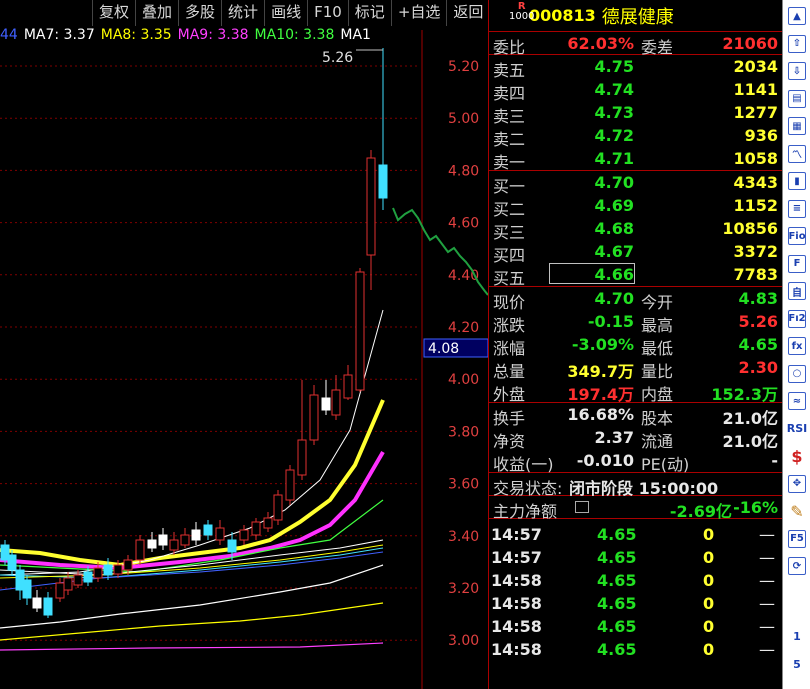  Describe the element at coordinates (635, 44) in the screenshot. I see `bid-ratio-row: 委比 62.03% 委差 21060` at that location.